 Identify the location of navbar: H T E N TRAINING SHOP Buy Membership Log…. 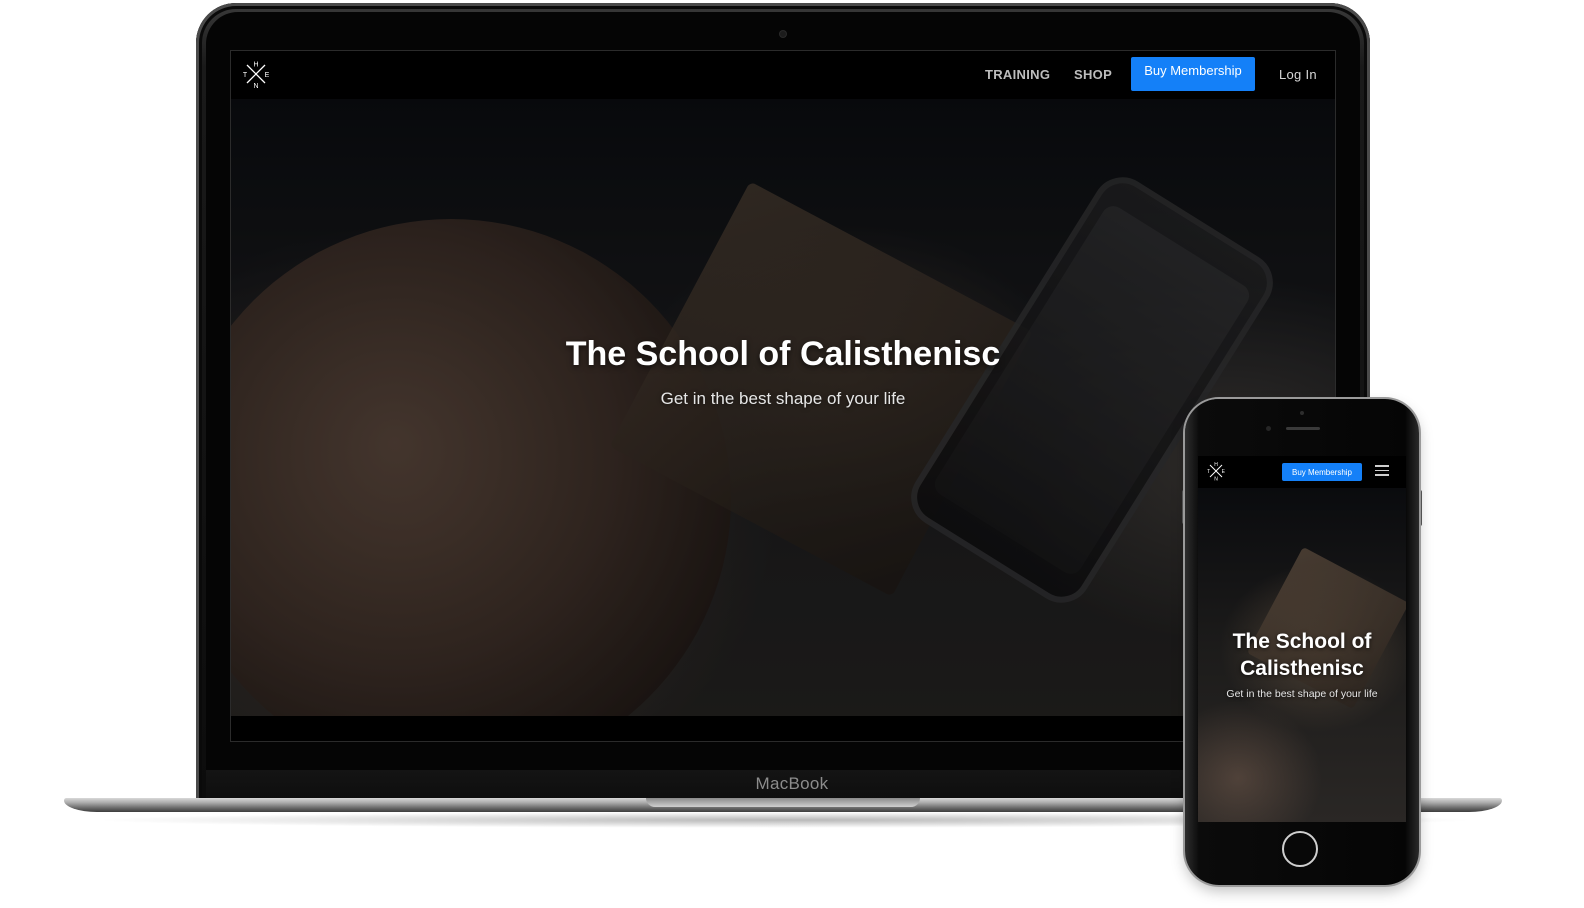
(783, 75).